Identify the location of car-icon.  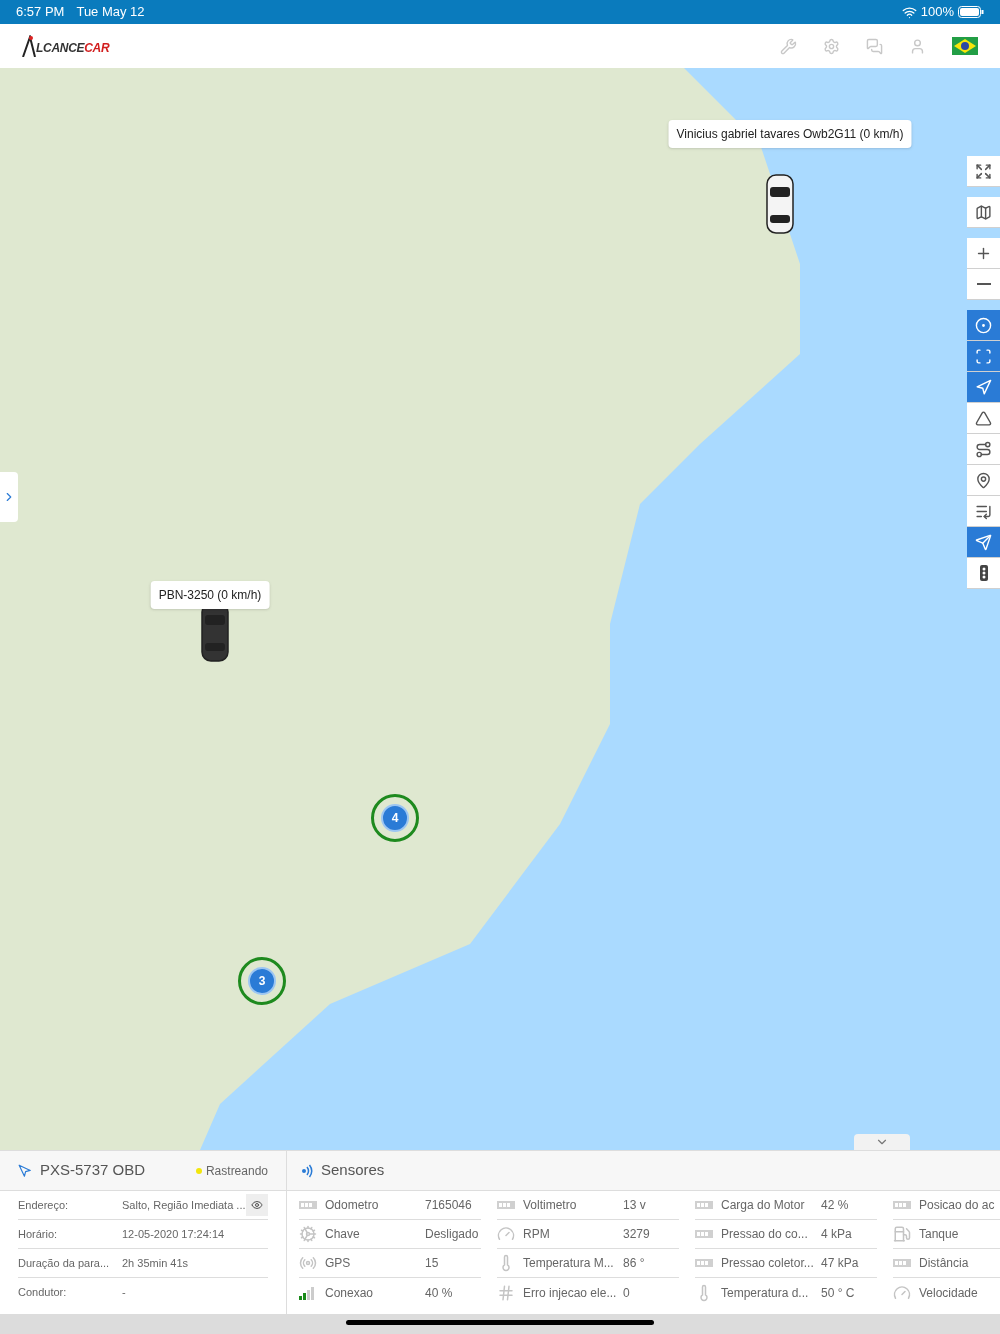
(780, 204).